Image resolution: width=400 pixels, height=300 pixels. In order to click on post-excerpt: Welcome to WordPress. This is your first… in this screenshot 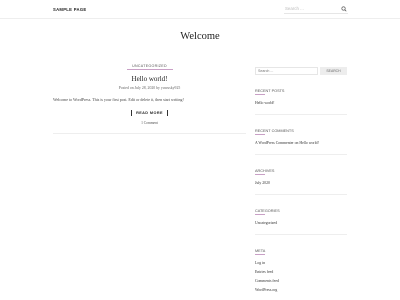, I will do `click(118, 99)`.